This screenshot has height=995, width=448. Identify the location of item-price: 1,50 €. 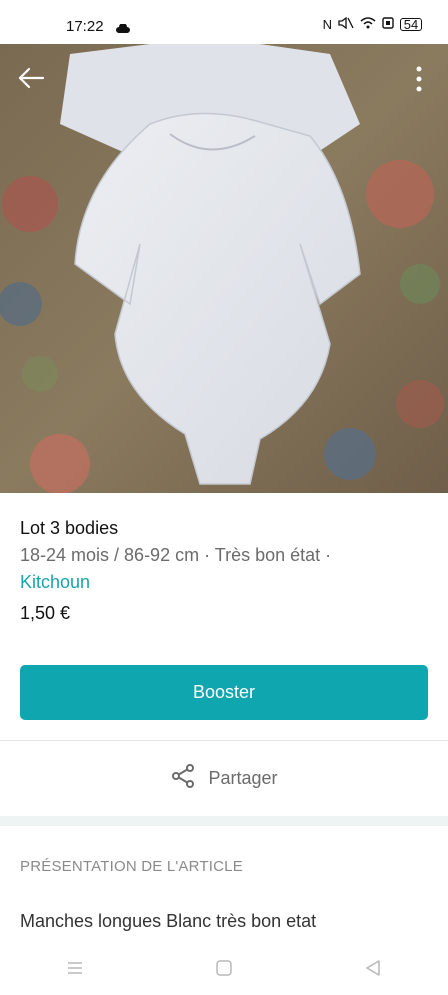
(45, 613).